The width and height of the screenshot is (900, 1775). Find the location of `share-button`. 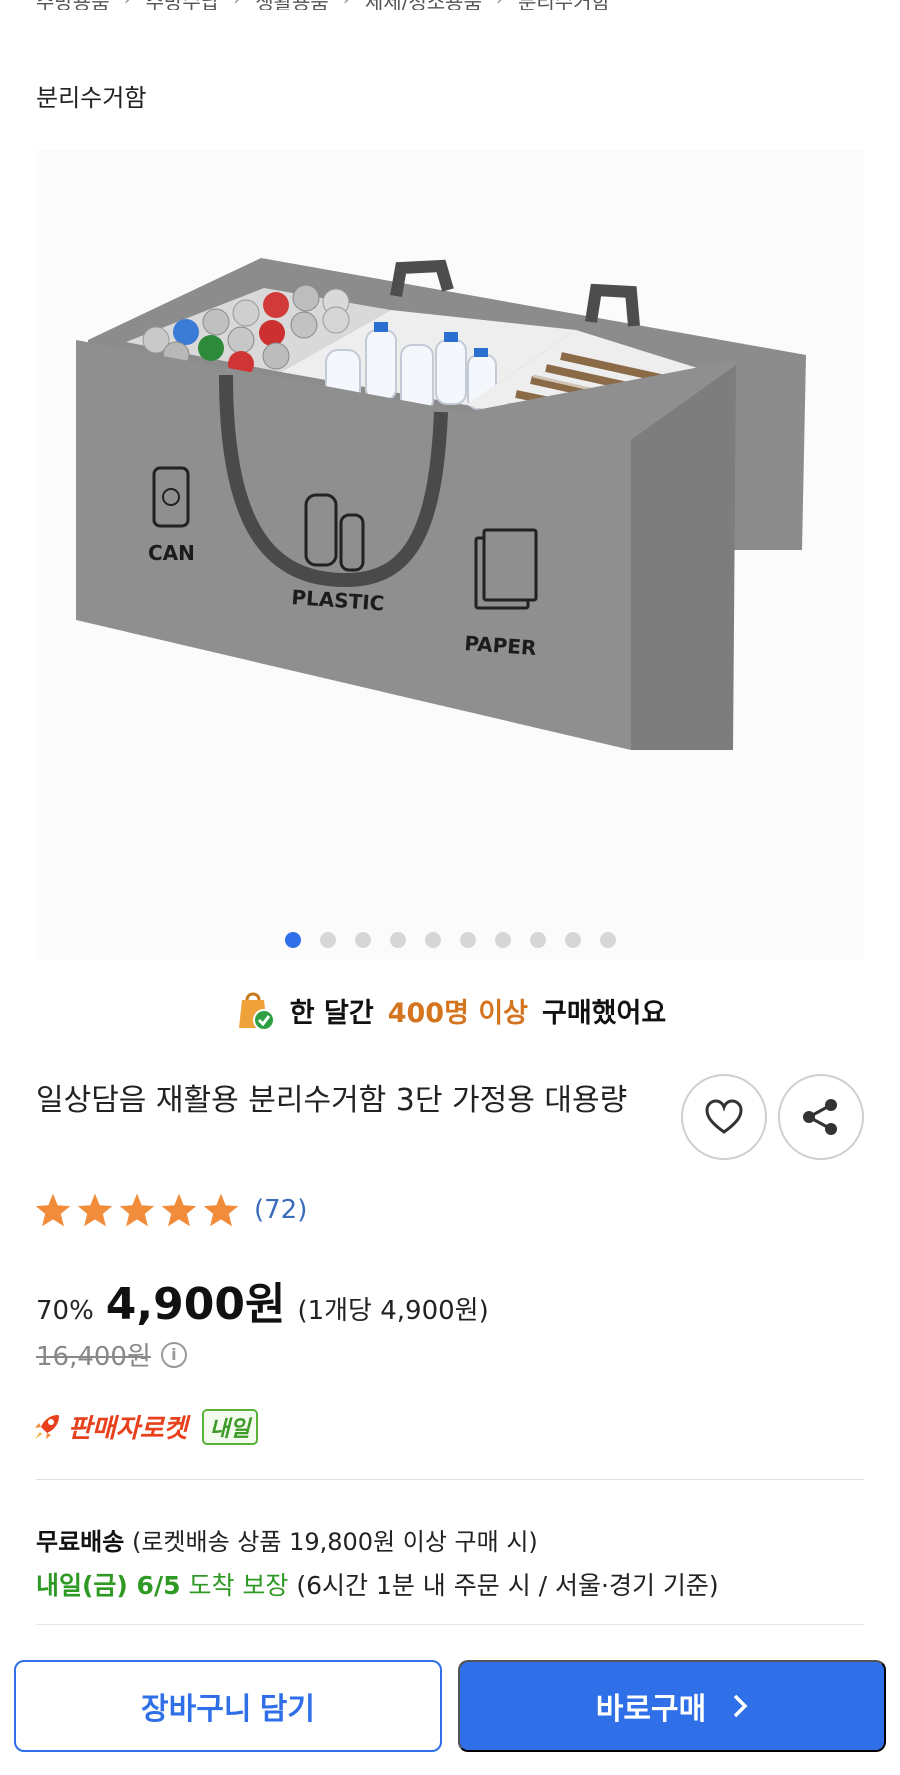

share-button is located at coordinates (821, 1117).